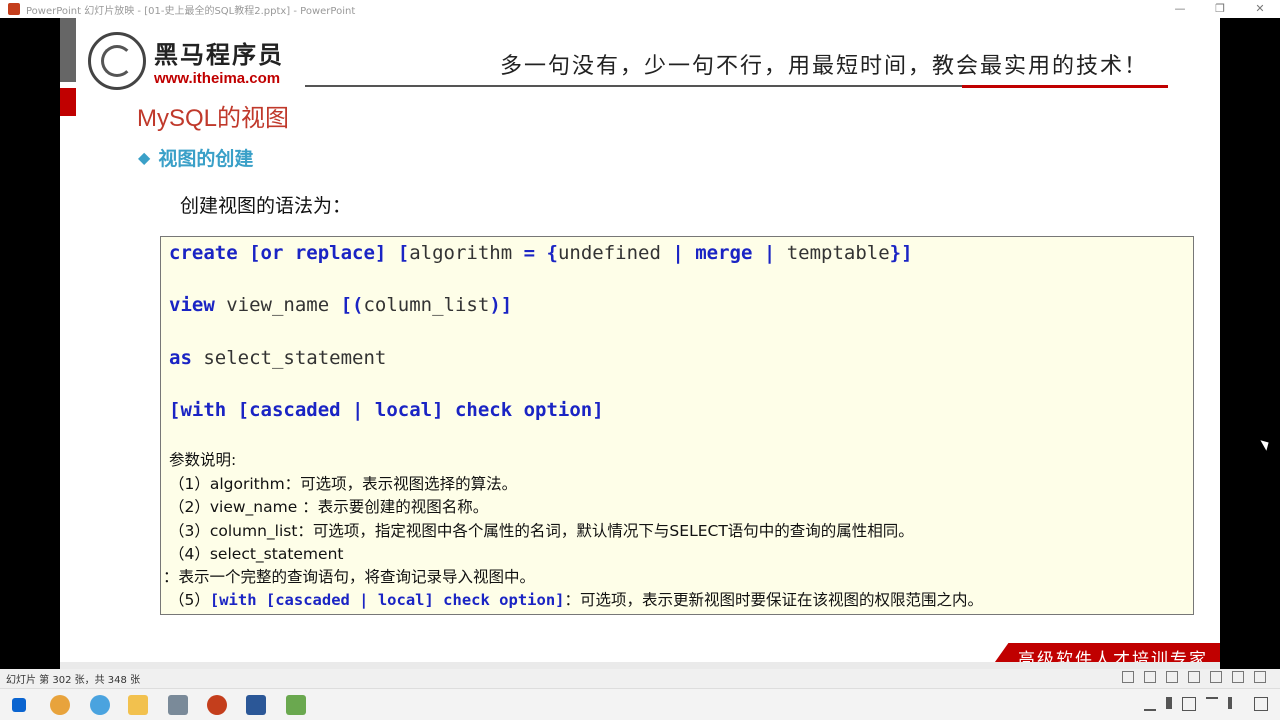  Describe the element at coordinates (68, 50) in the screenshot. I see `header-grey-bar` at that location.